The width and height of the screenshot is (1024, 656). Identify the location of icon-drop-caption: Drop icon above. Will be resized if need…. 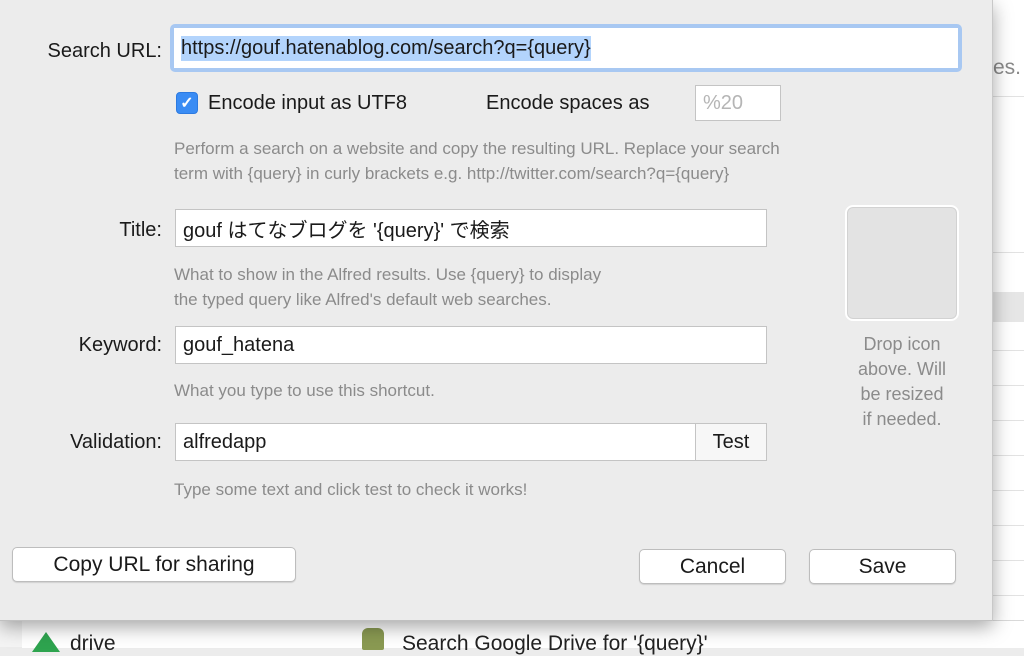
(902, 382).